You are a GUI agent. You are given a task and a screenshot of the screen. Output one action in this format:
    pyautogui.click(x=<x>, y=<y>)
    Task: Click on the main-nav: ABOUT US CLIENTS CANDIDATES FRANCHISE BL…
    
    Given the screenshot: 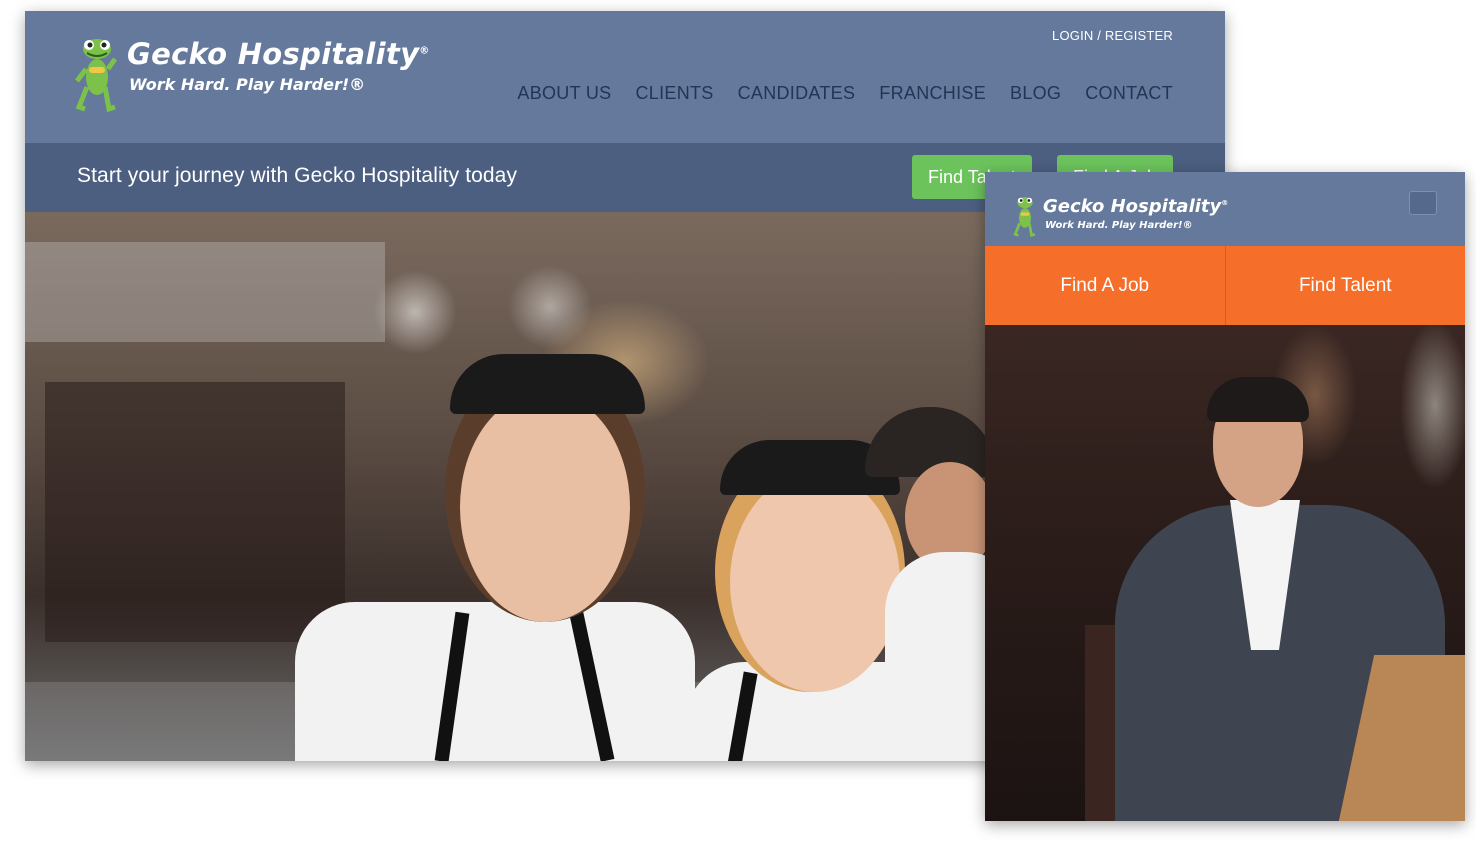 What is the action you would take?
    pyautogui.click(x=845, y=93)
    